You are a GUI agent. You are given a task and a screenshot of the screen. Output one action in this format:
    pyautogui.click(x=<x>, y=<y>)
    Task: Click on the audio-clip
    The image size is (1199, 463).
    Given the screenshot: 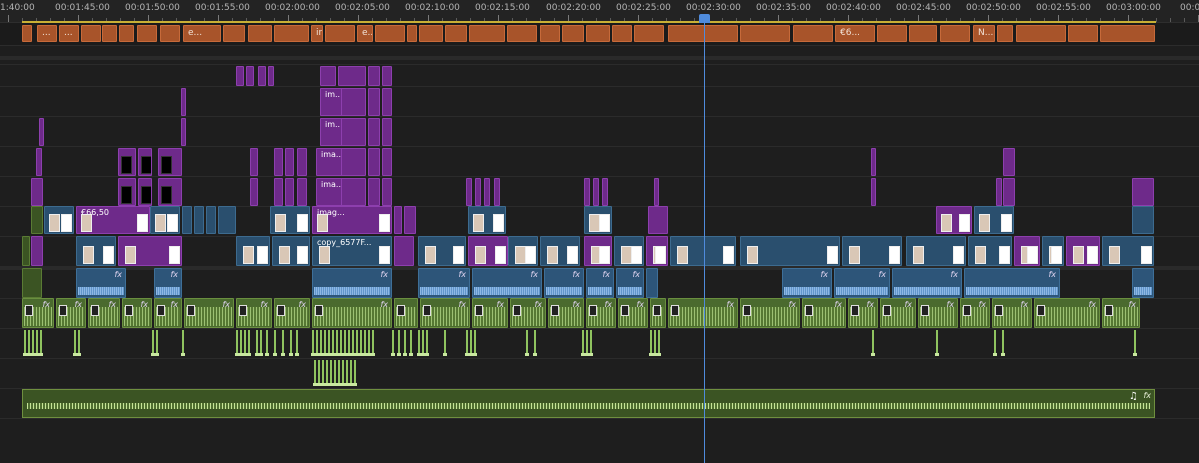 What is the action you would take?
    pyautogui.click(x=1143, y=283)
    